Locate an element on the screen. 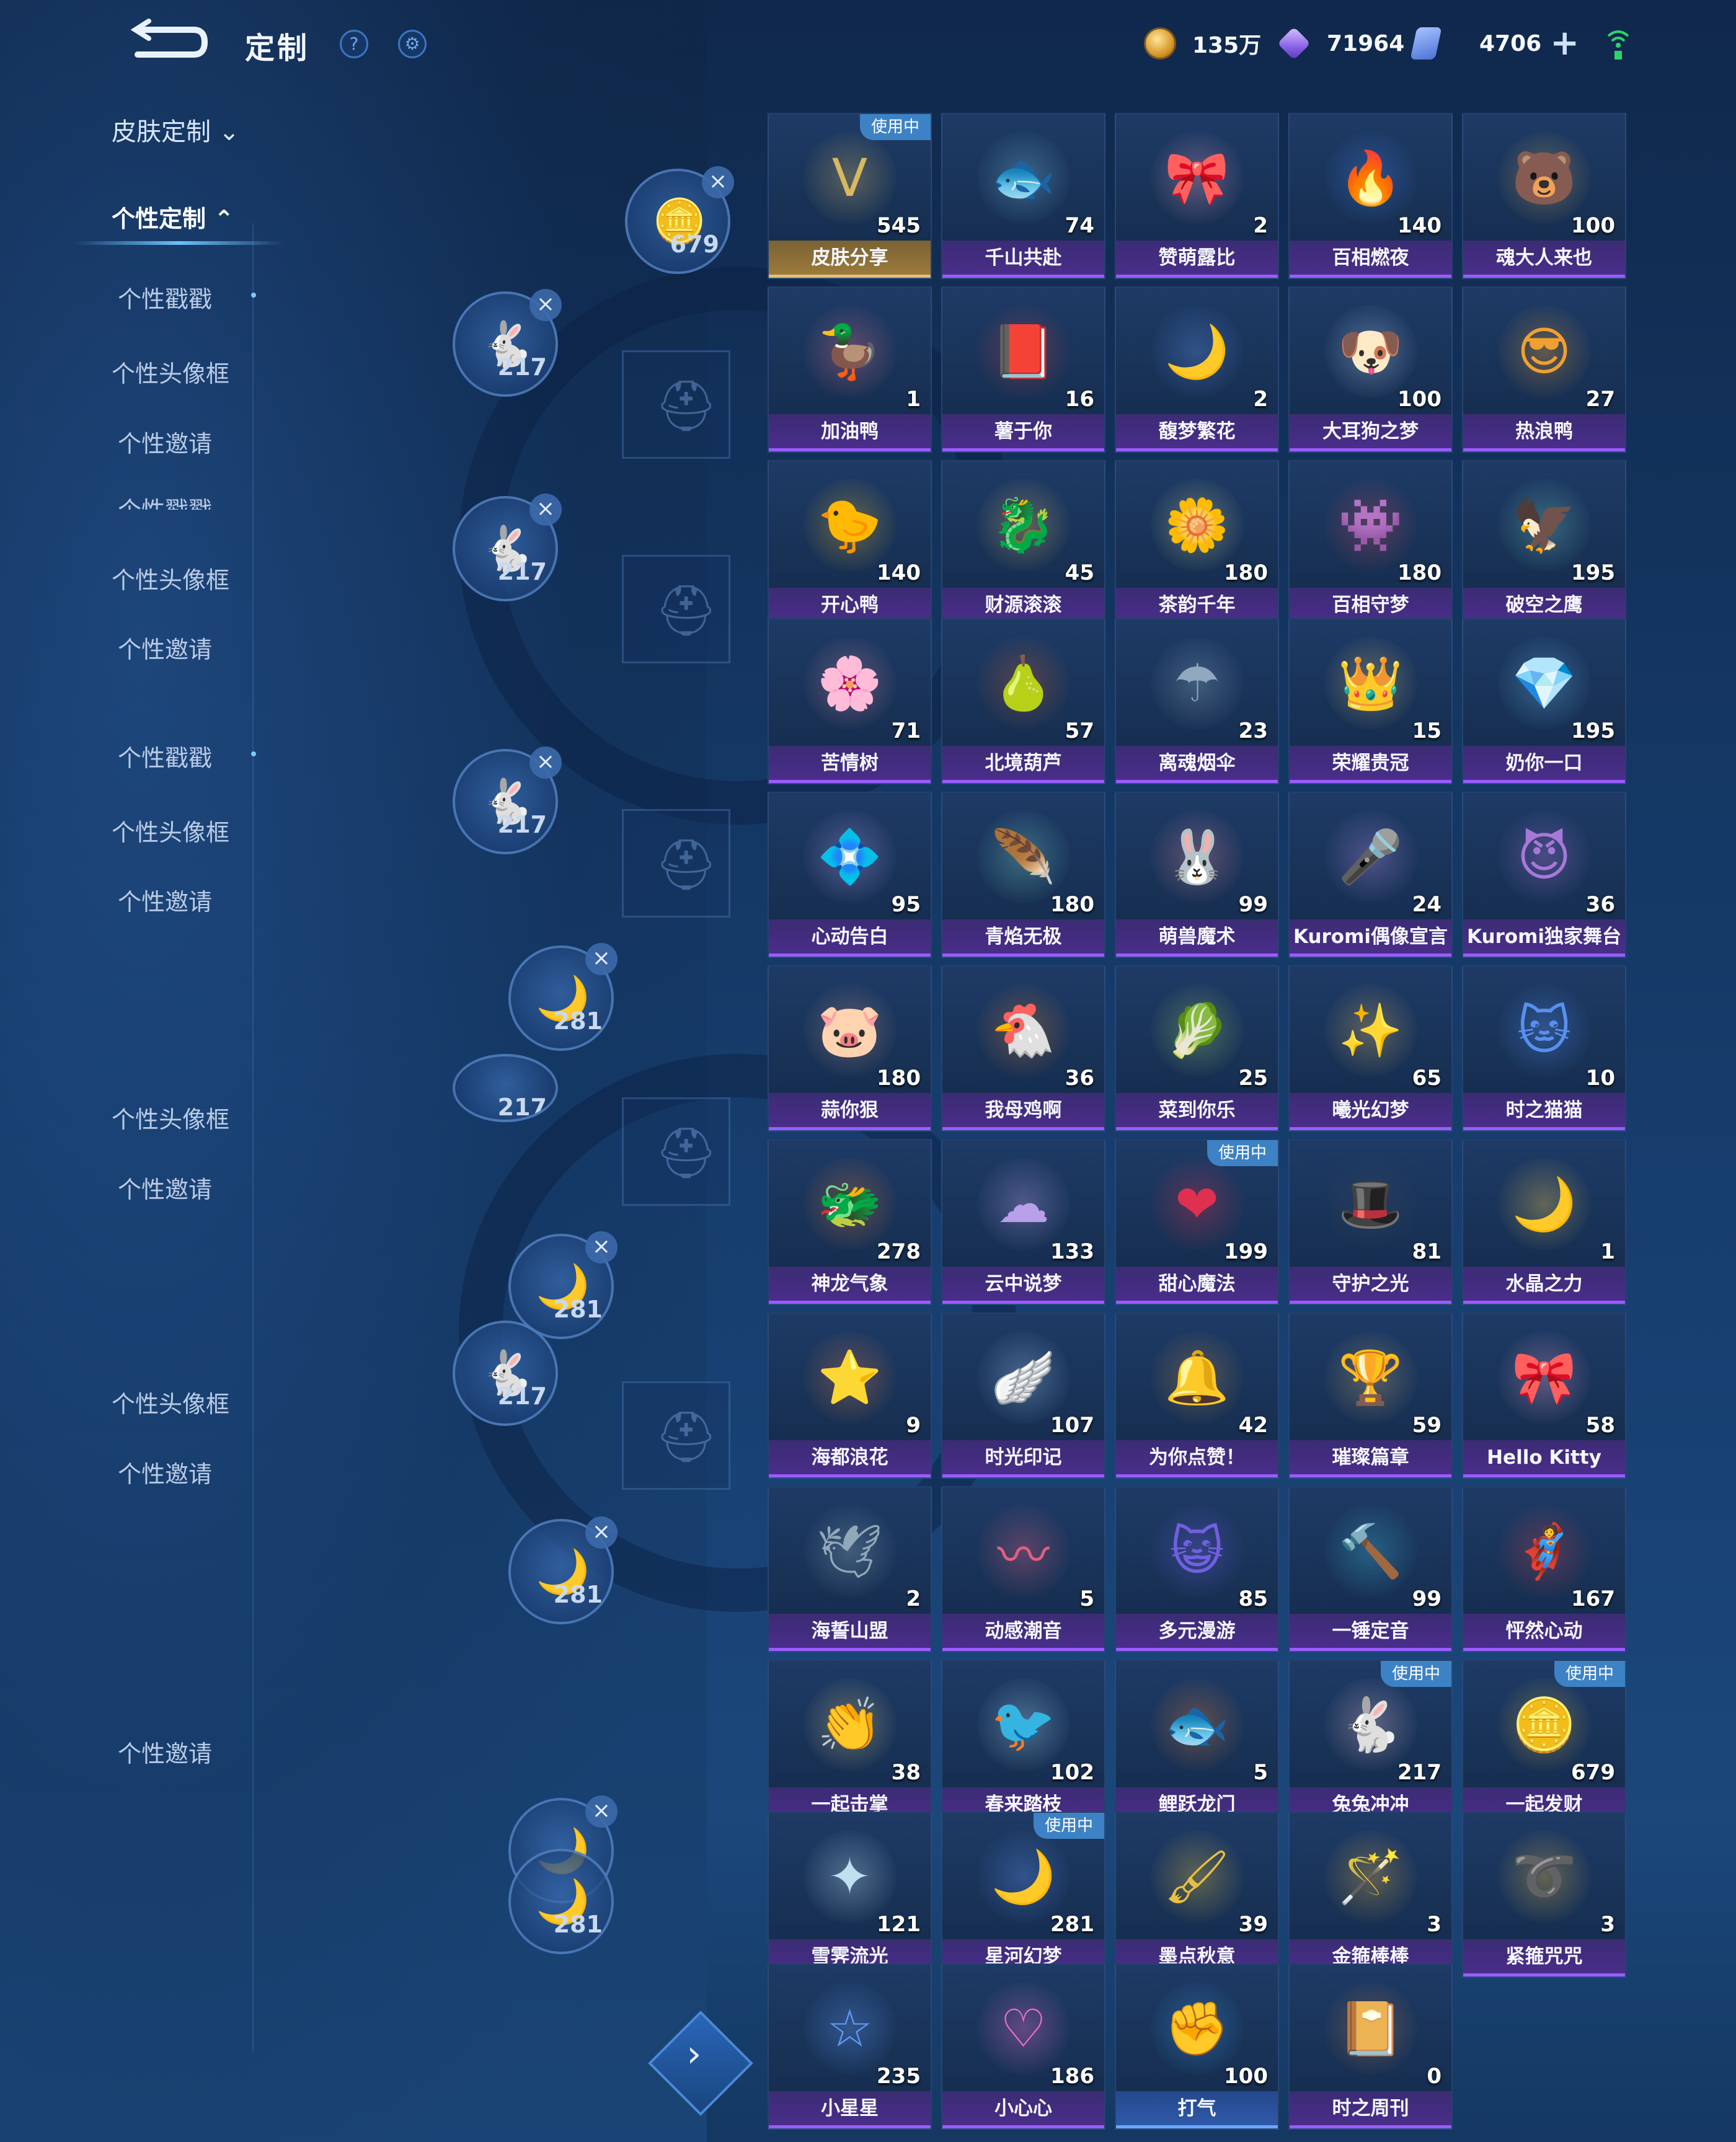 The height and width of the screenshot is (2142, 1736). item-card: 🪙 679 一起发财 使用中 is located at coordinates (1544, 1743).